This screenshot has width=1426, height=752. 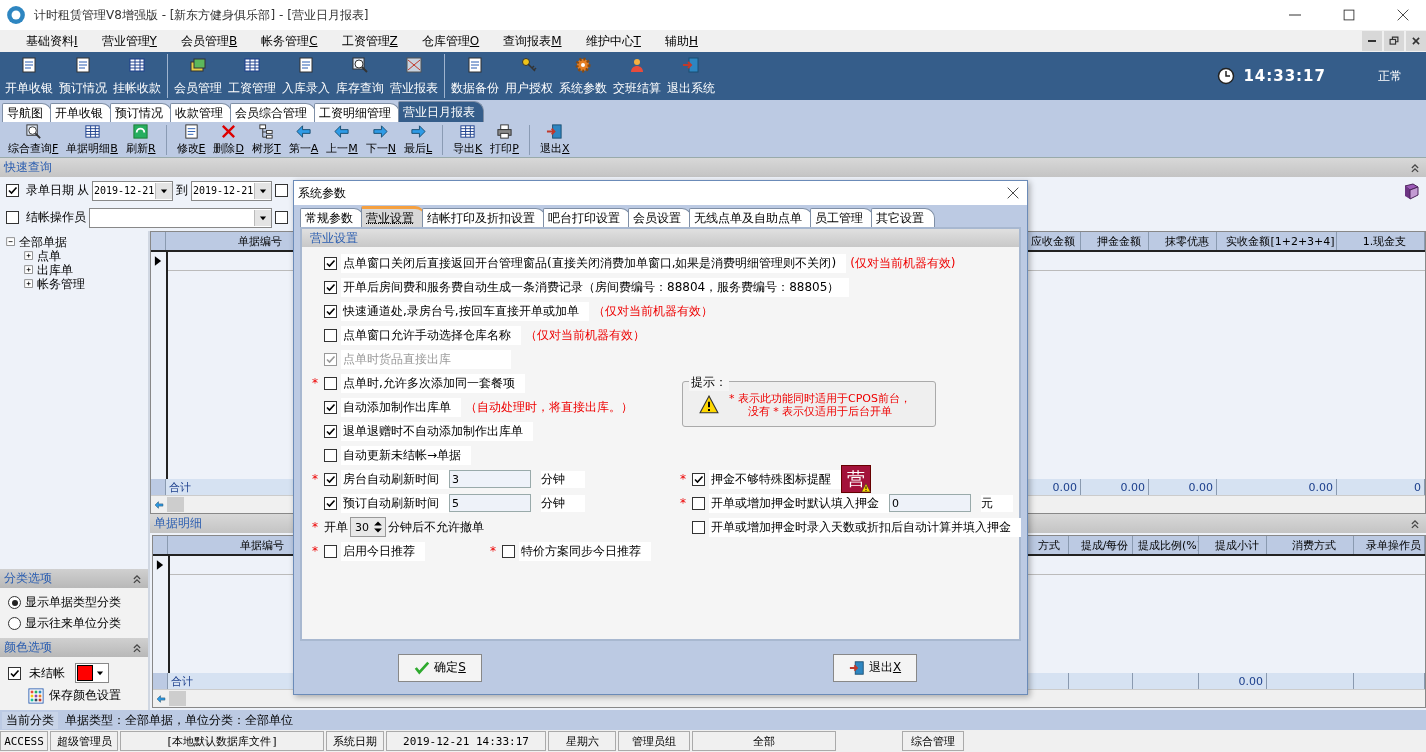 What do you see at coordinates (1389, 545) in the screenshot?
I see `column-header: 录单操作员` at bounding box center [1389, 545].